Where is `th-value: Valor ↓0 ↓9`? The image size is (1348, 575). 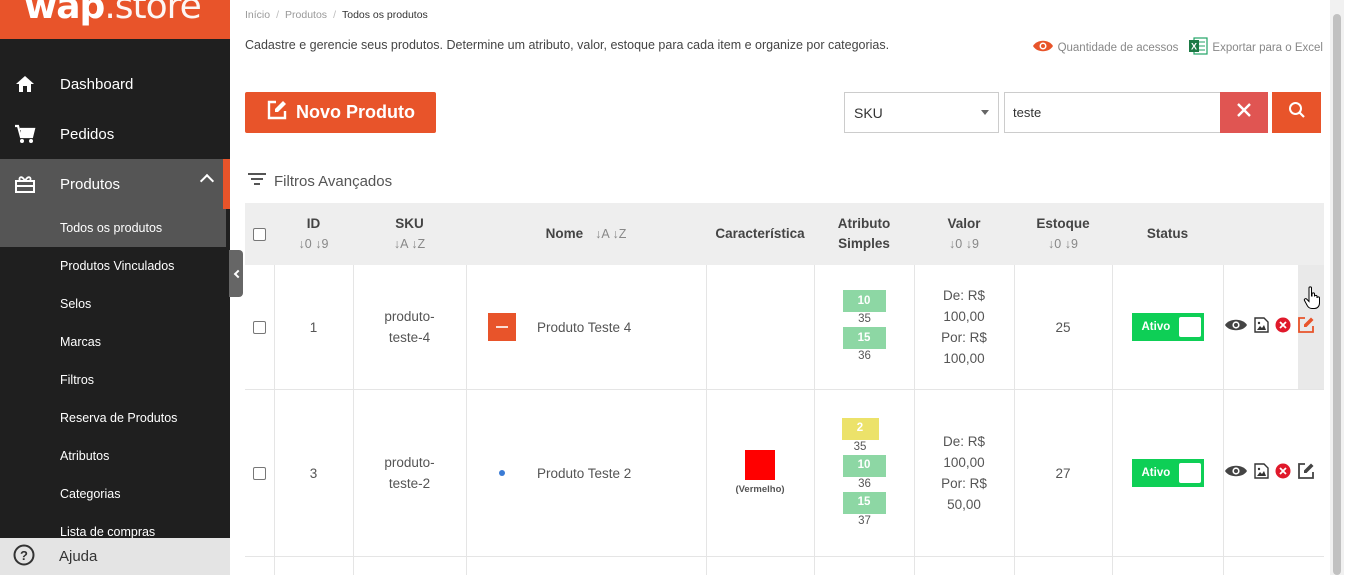
th-value: Valor ↓0 ↓9 is located at coordinates (964, 234).